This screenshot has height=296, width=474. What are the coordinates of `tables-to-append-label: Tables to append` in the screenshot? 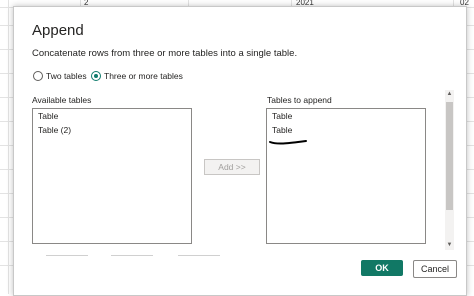 It's located at (299, 100).